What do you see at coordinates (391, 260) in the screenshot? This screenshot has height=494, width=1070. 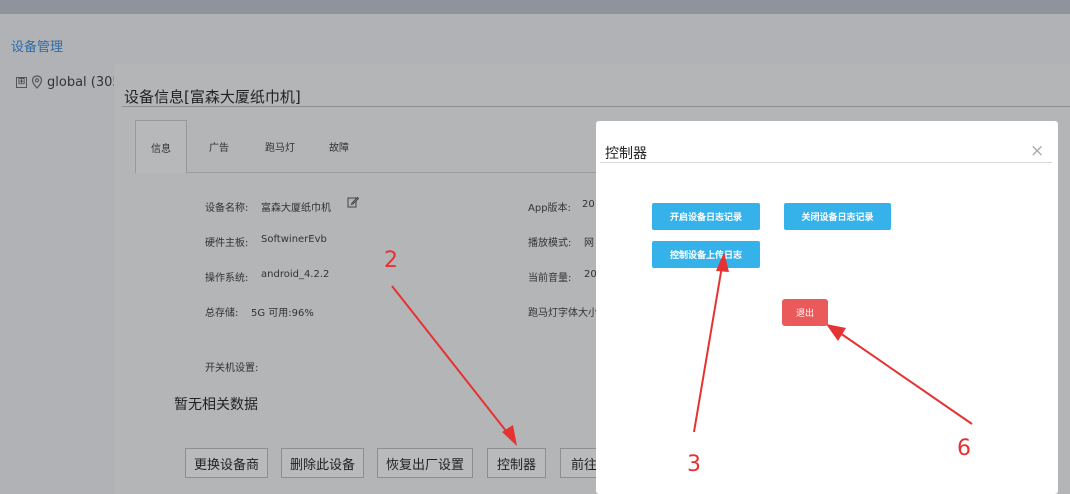 I see `annotation-label-2: 2` at bounding box center [391, 260].